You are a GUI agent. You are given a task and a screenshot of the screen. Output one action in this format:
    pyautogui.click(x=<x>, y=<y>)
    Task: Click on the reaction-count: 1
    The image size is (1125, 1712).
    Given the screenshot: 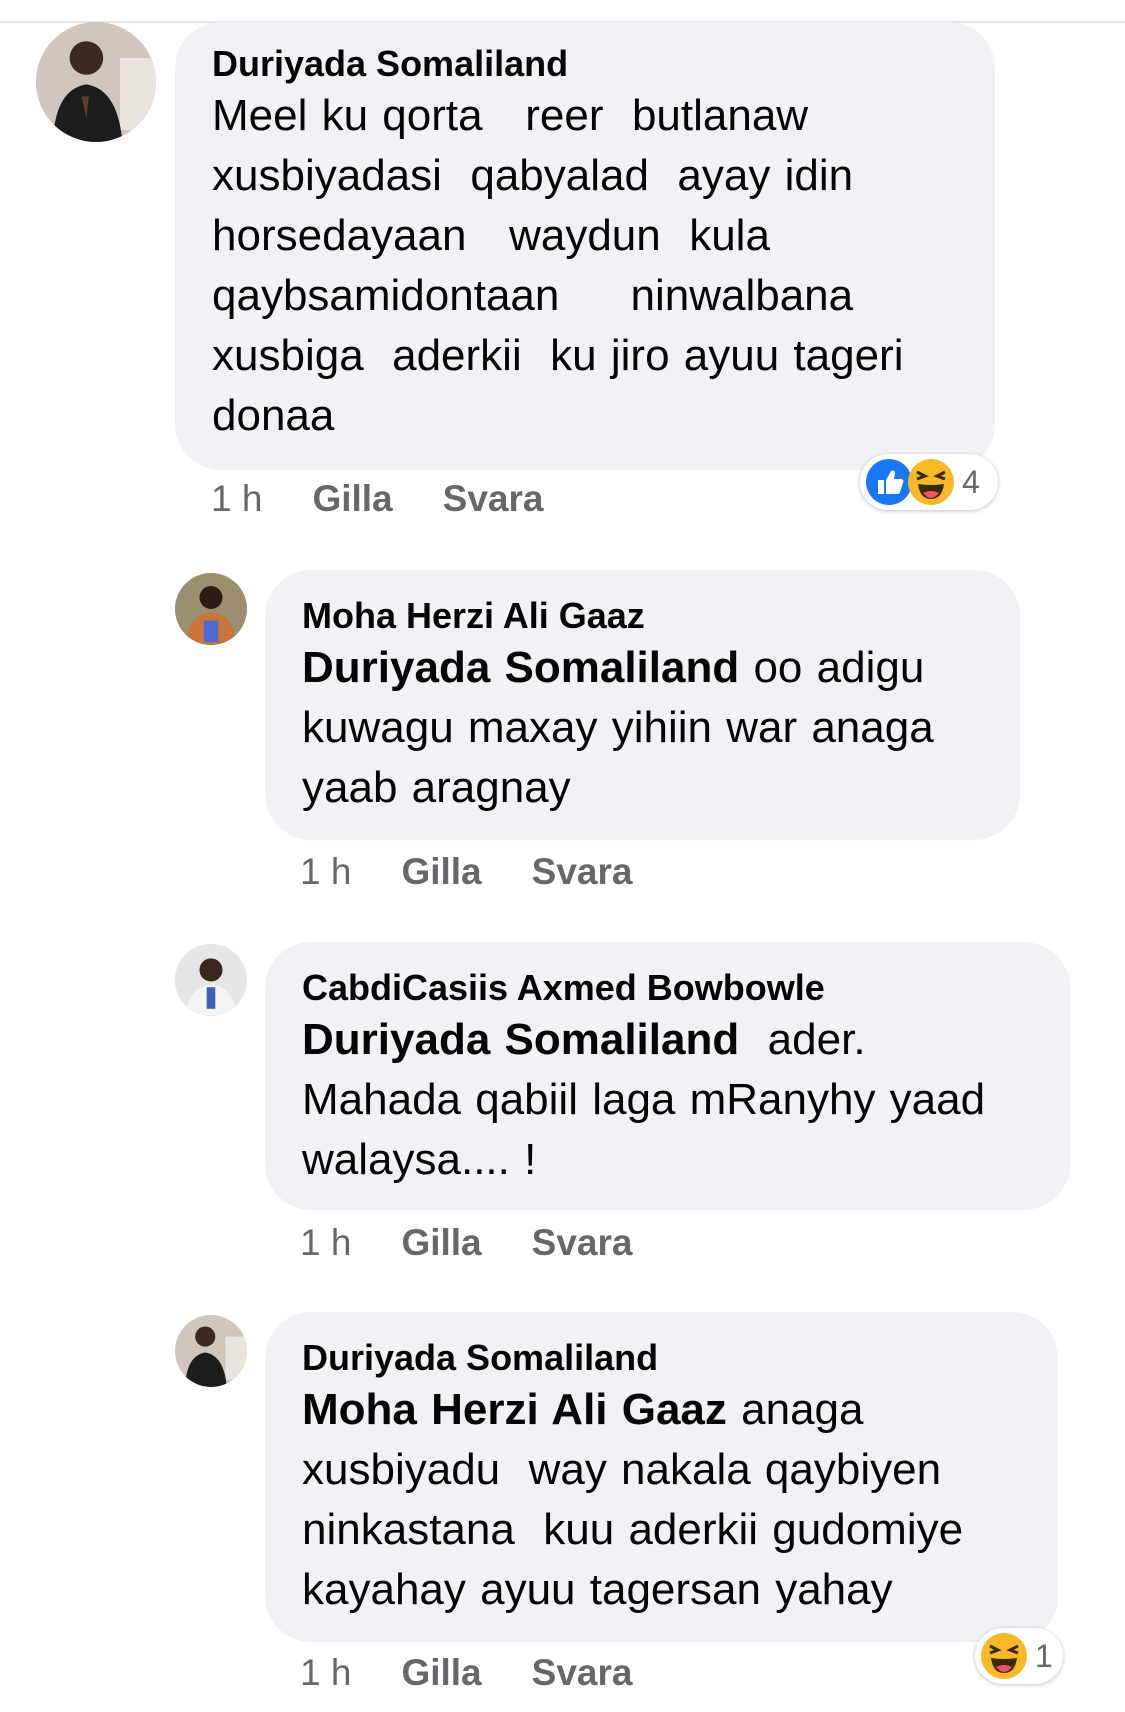 What is the action you would take?
    pyautogui.click(x=1044, y=1655)
    